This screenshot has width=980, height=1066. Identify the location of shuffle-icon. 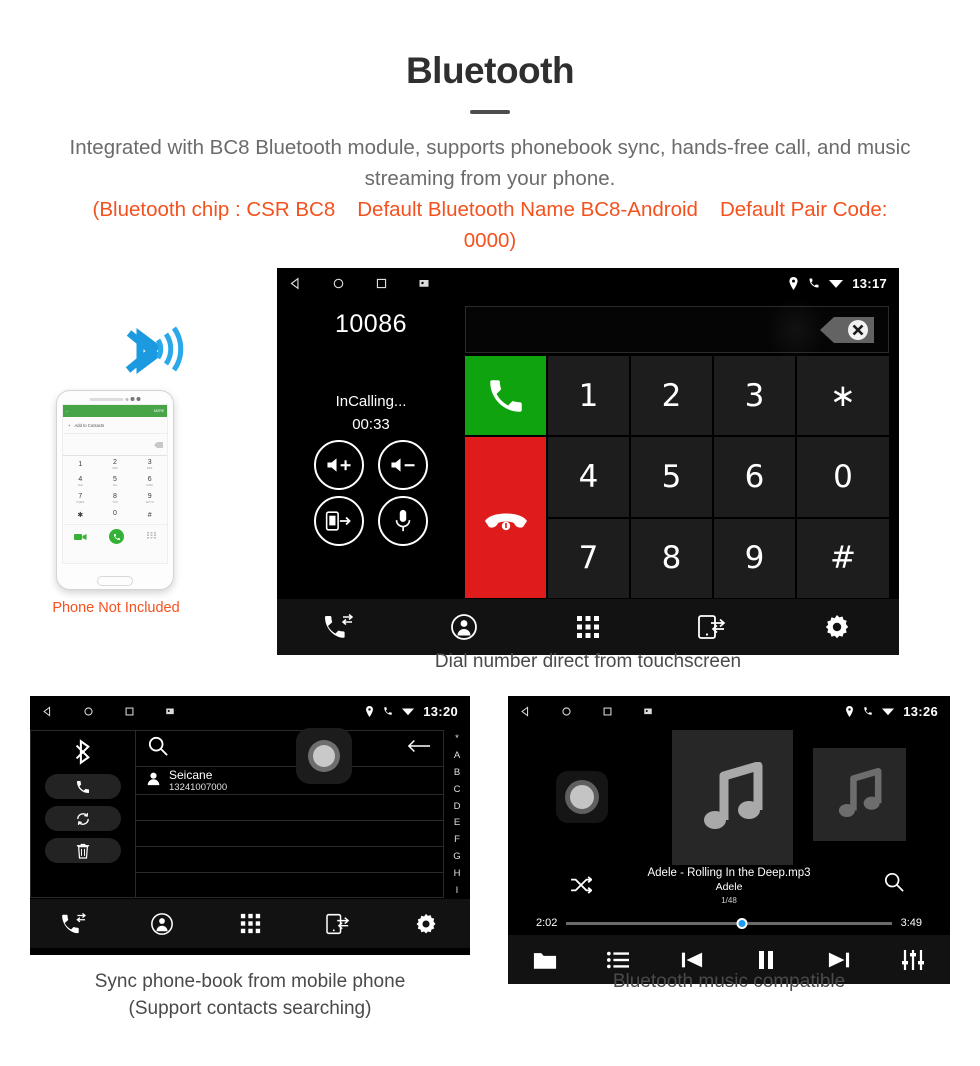
(581, 887).